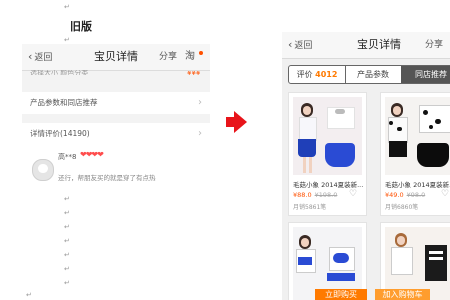 The width and height of the screenshot is (450, 300). I want to click on tab-reviews-count: 4012, so click(326, 74).